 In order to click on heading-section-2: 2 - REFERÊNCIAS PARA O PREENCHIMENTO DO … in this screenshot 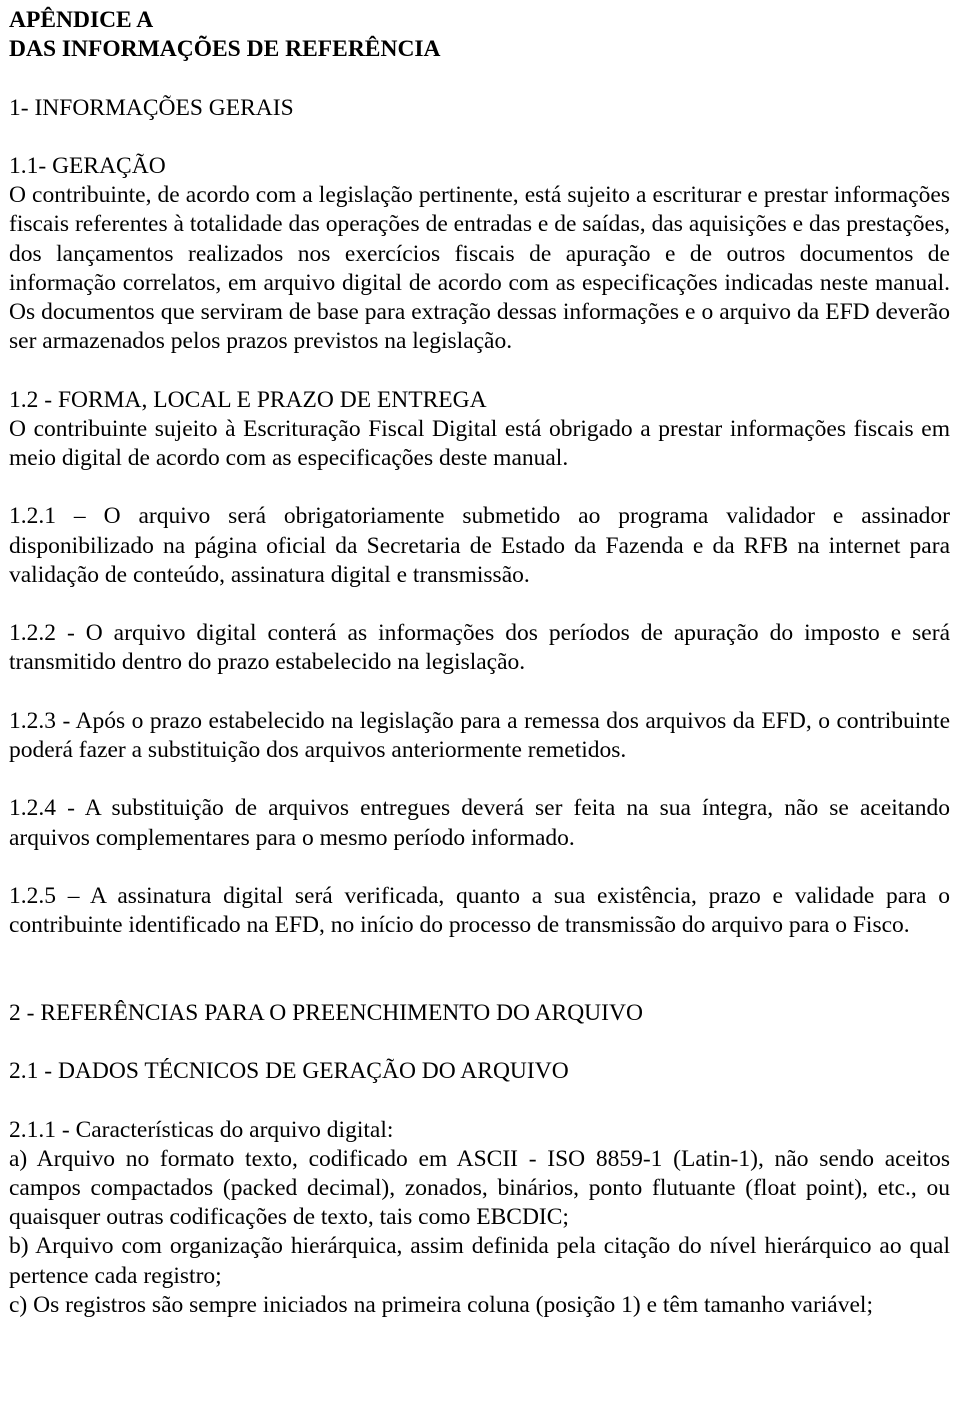, I will do `click(326, 1012)`.